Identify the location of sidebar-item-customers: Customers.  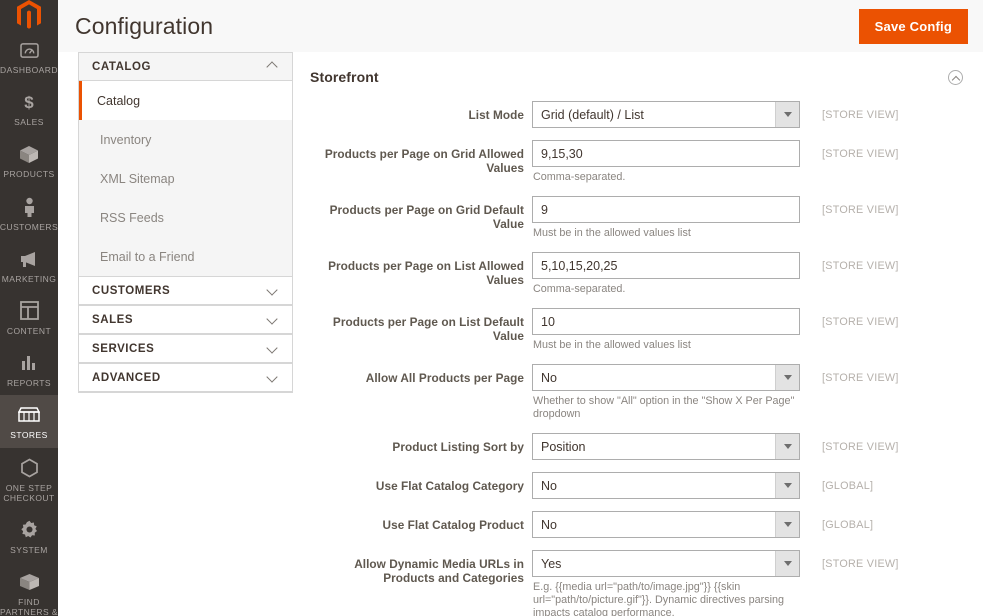
(29, 213).